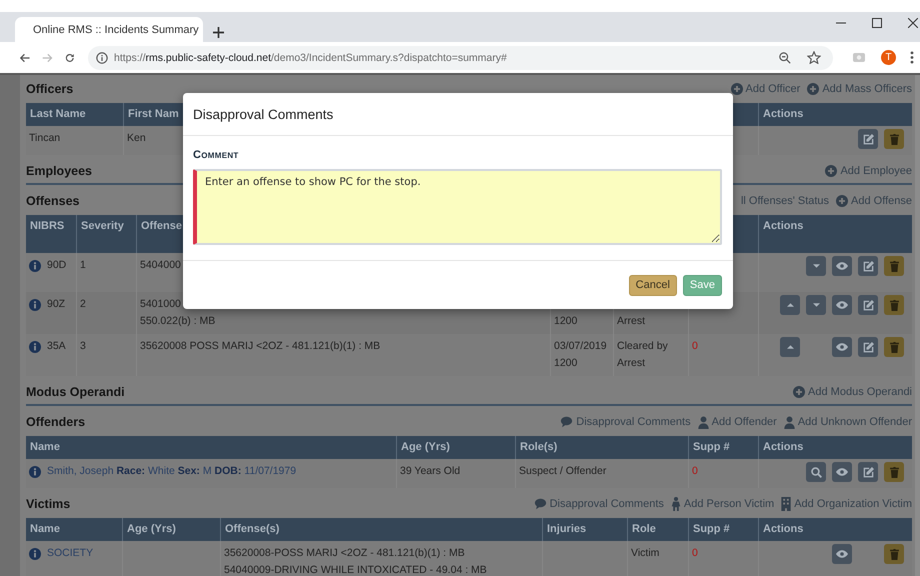 The height and width of the screenshot is (576, 920). I want to click on profile-avatar: T, so click(888, 57).